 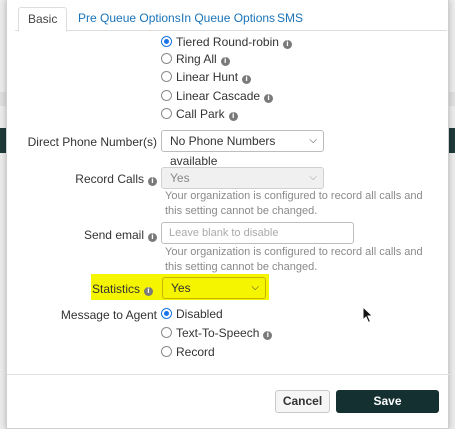 I want to click on save-button: Save, so click(x=387, y=401).